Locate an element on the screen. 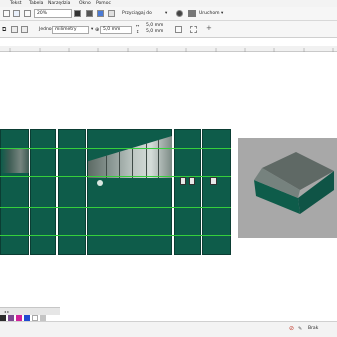 Image resolution: width=337 pixels, height=337 pixels. menu-tekst: Tekst is located at coordinates (15, 3).